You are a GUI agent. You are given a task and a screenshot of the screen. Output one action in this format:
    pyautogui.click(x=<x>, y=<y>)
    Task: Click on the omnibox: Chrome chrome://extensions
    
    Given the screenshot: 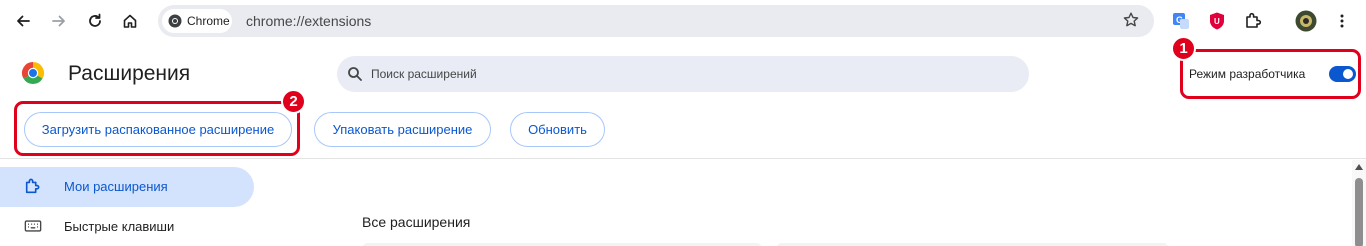 What is the action you would take?
    pyautogui.click(x=656, y=21)
    